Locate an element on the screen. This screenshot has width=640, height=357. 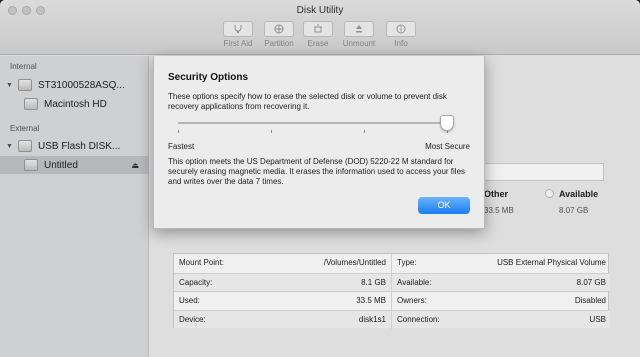
slider-min-label: Fastest is located at coordinates (181, 146).